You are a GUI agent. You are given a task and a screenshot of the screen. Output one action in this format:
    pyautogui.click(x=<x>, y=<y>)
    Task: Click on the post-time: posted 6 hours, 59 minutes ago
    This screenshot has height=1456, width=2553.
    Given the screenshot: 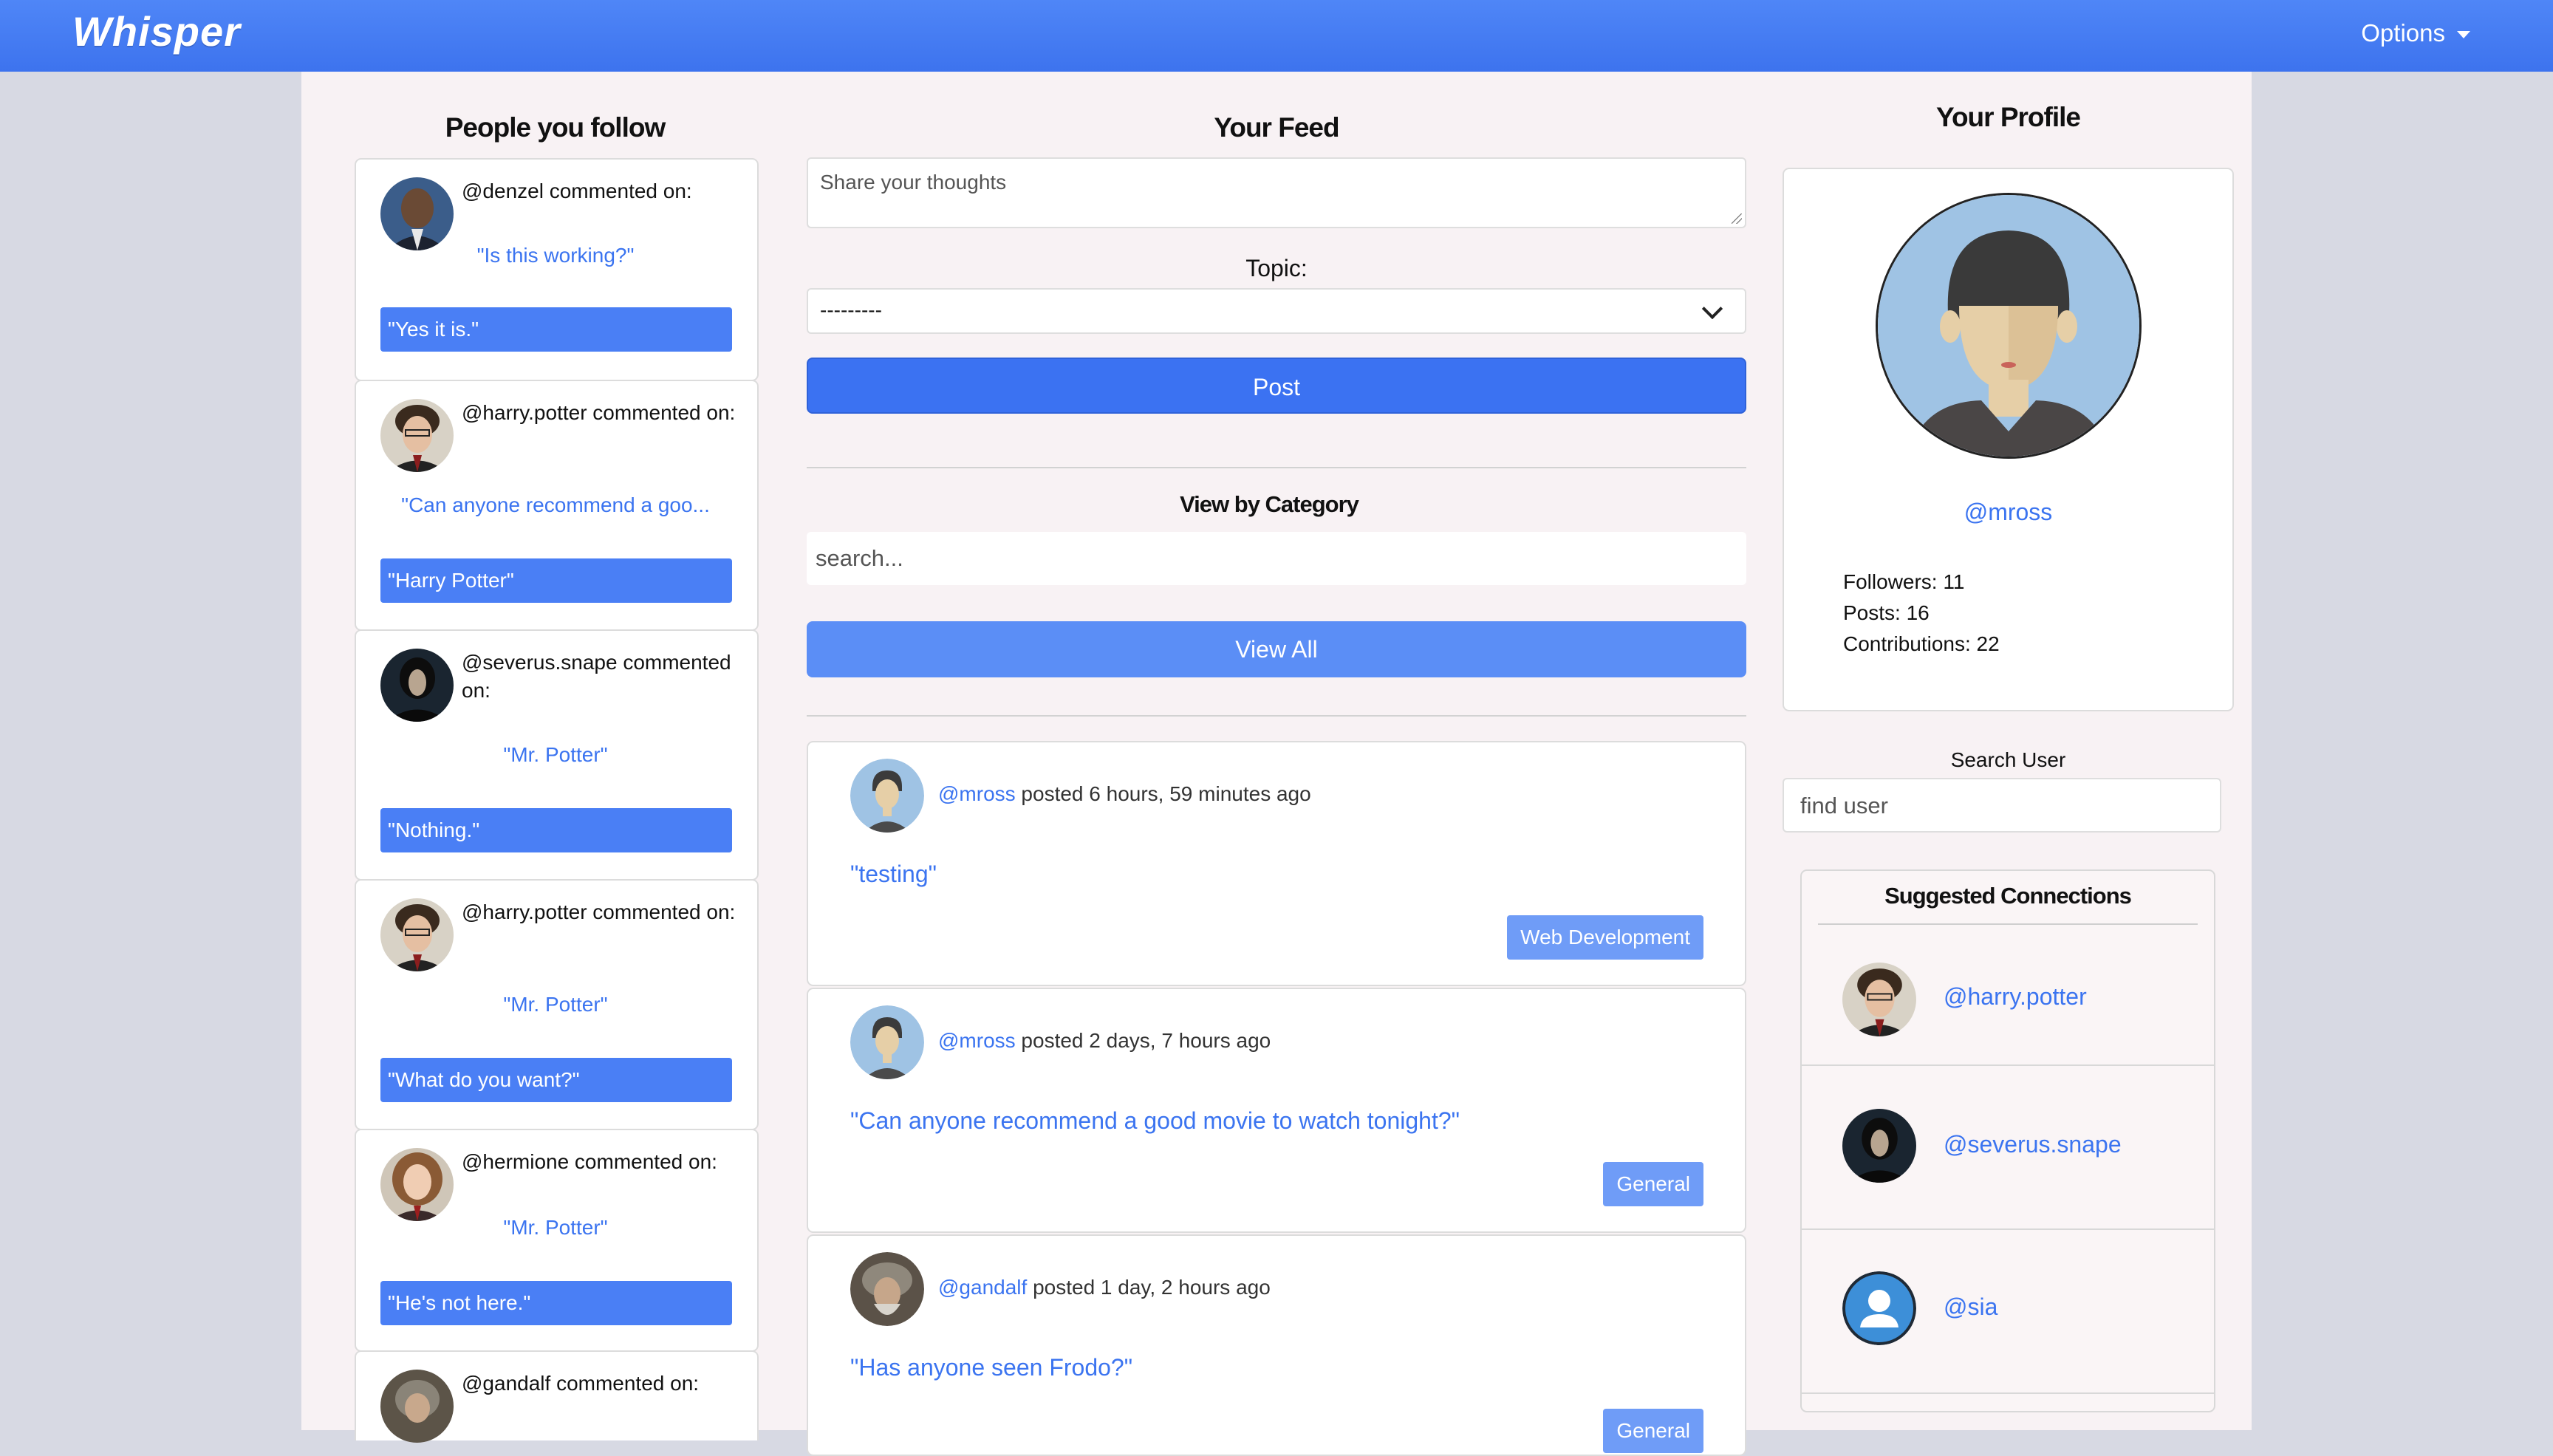 What is the action you would take?
    pyautogui.click(x=1163, y=793)
    